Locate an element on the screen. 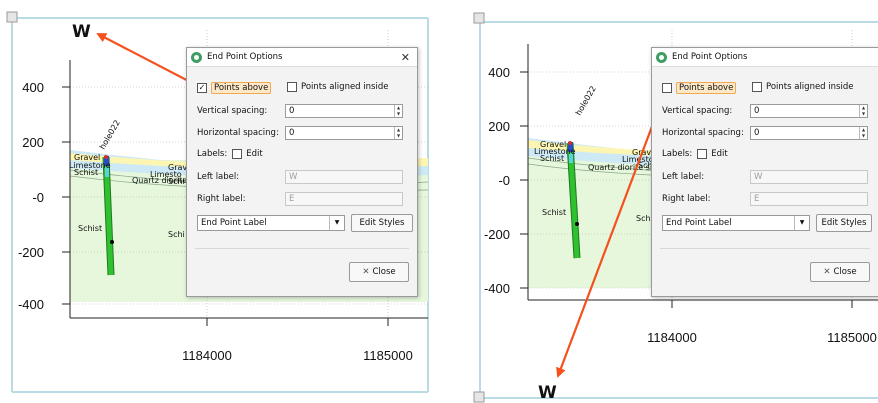 This screenshot has height=403, width=878. y-tick-label: -400 is located at coordinates (31, 304).